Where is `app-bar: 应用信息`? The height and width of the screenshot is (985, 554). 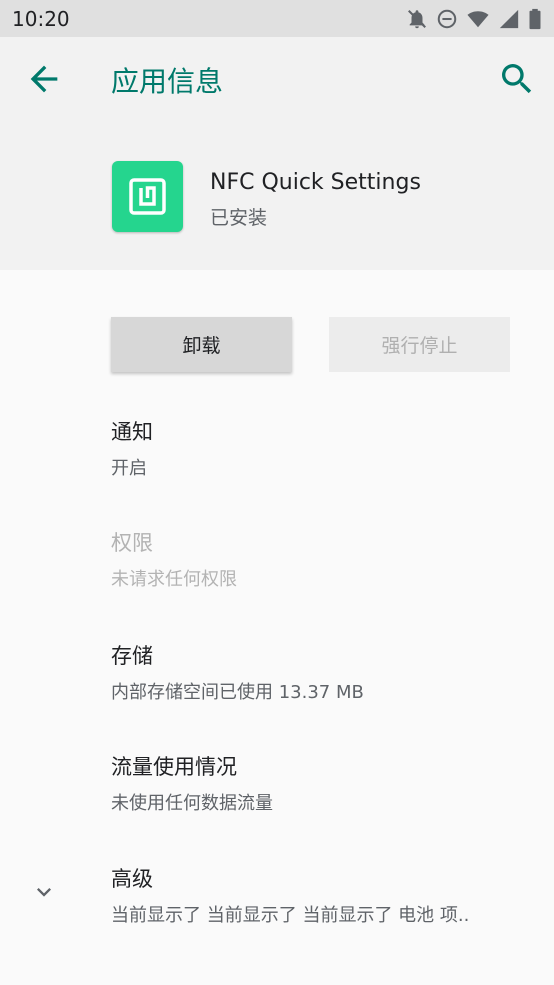
app-bar: 应用信息 is located at coordinates (277, 81).